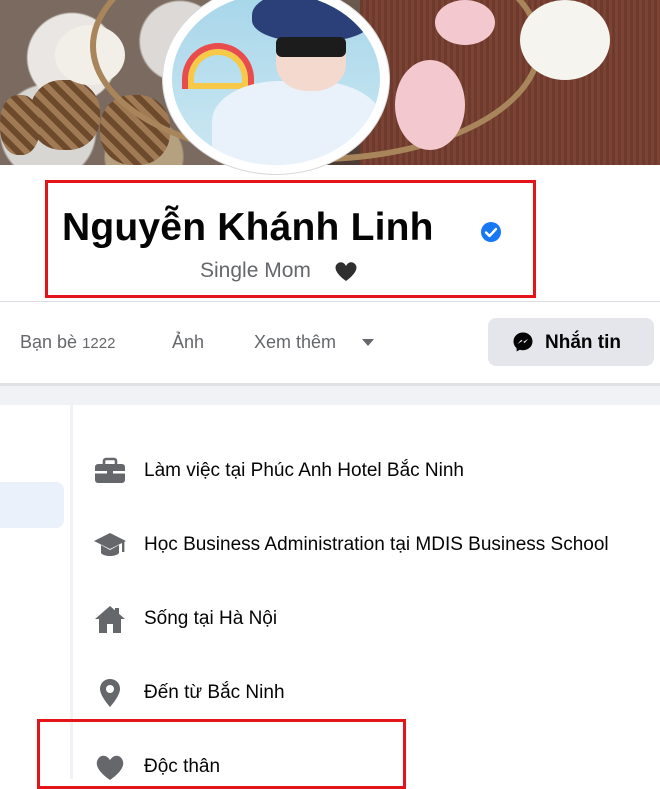  Describe the element at coordinates (311, 47) in the screenshot. I see `avatar-glasses` at that location.